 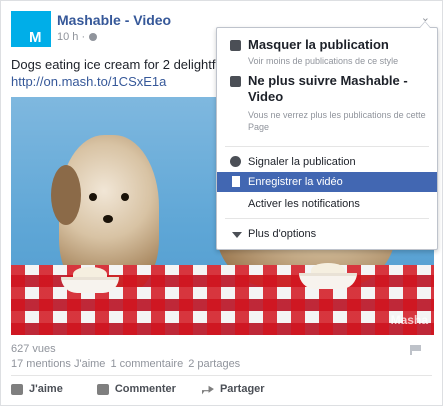 What do you see at coordinates (145, 389) in the screenshot?
I see `comment-label: Commenter` at bounding box center [145, 389].